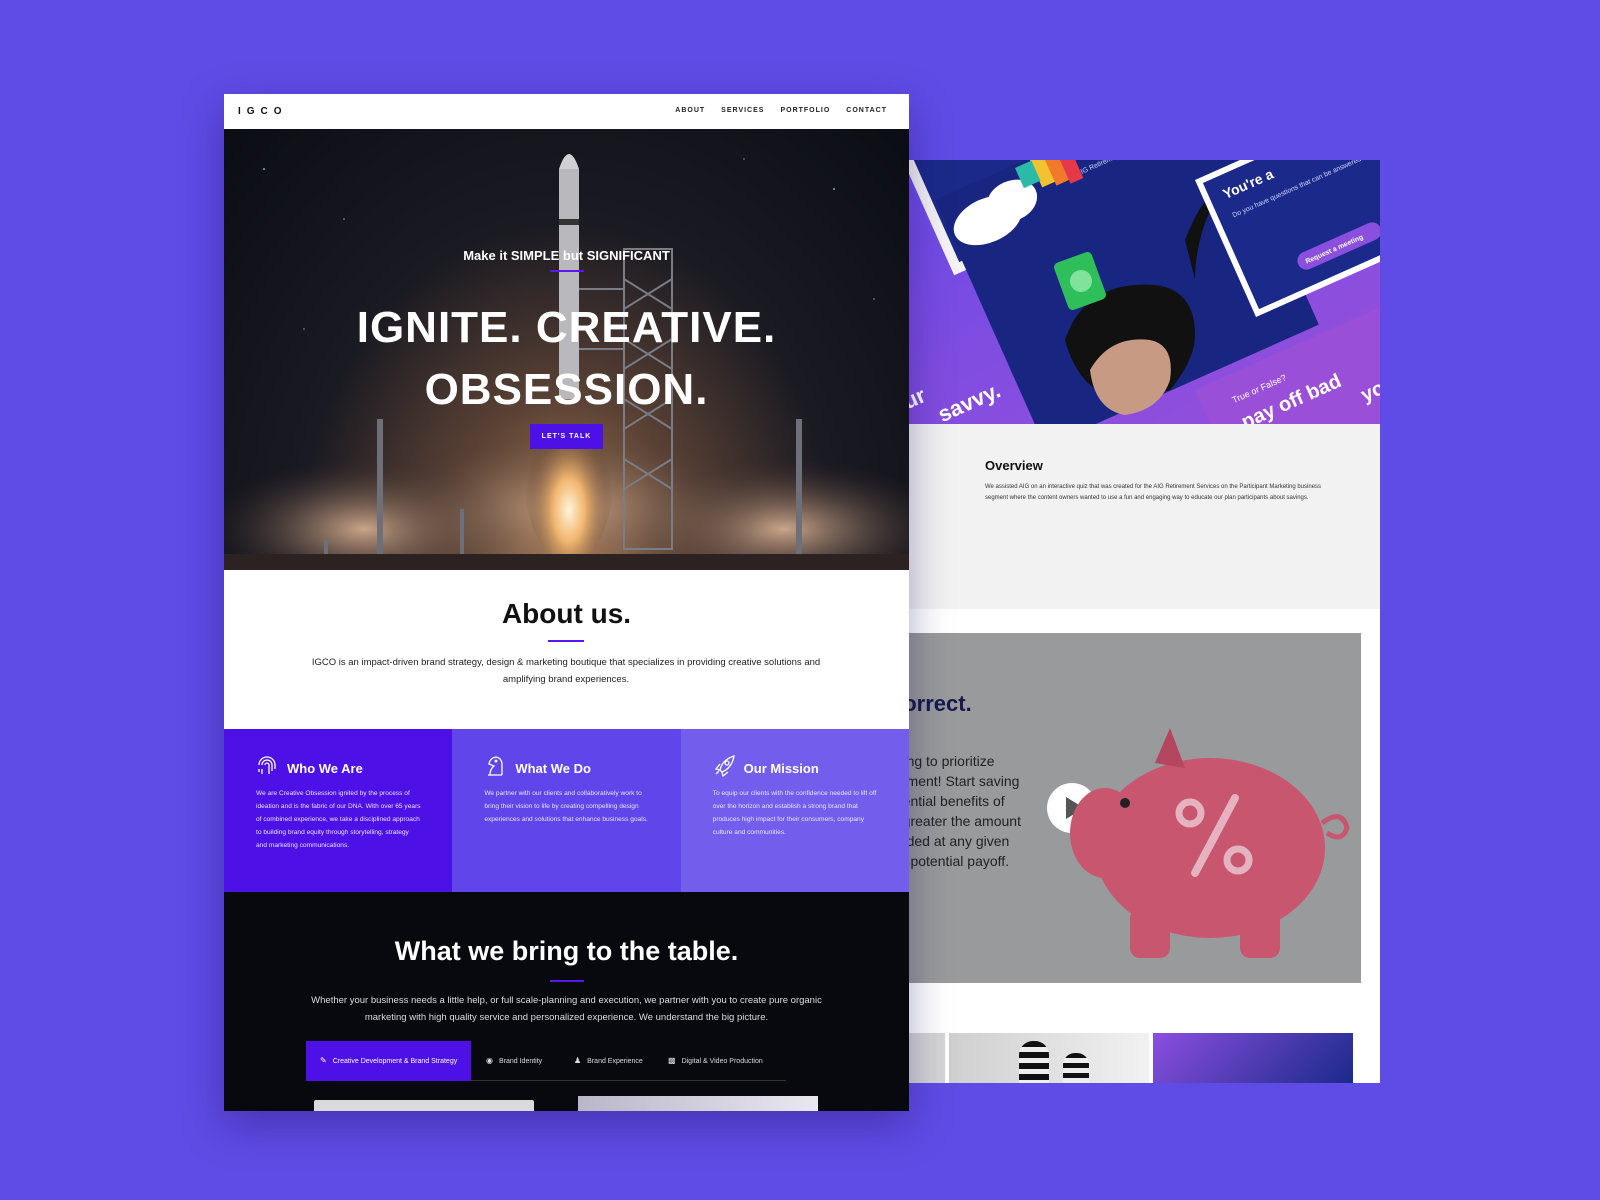 This screenshot has width=1600, height=1200. Describe the element at coordinates (553, 768) in the screenshot. I see `pillar-title: What We Do` at that location.